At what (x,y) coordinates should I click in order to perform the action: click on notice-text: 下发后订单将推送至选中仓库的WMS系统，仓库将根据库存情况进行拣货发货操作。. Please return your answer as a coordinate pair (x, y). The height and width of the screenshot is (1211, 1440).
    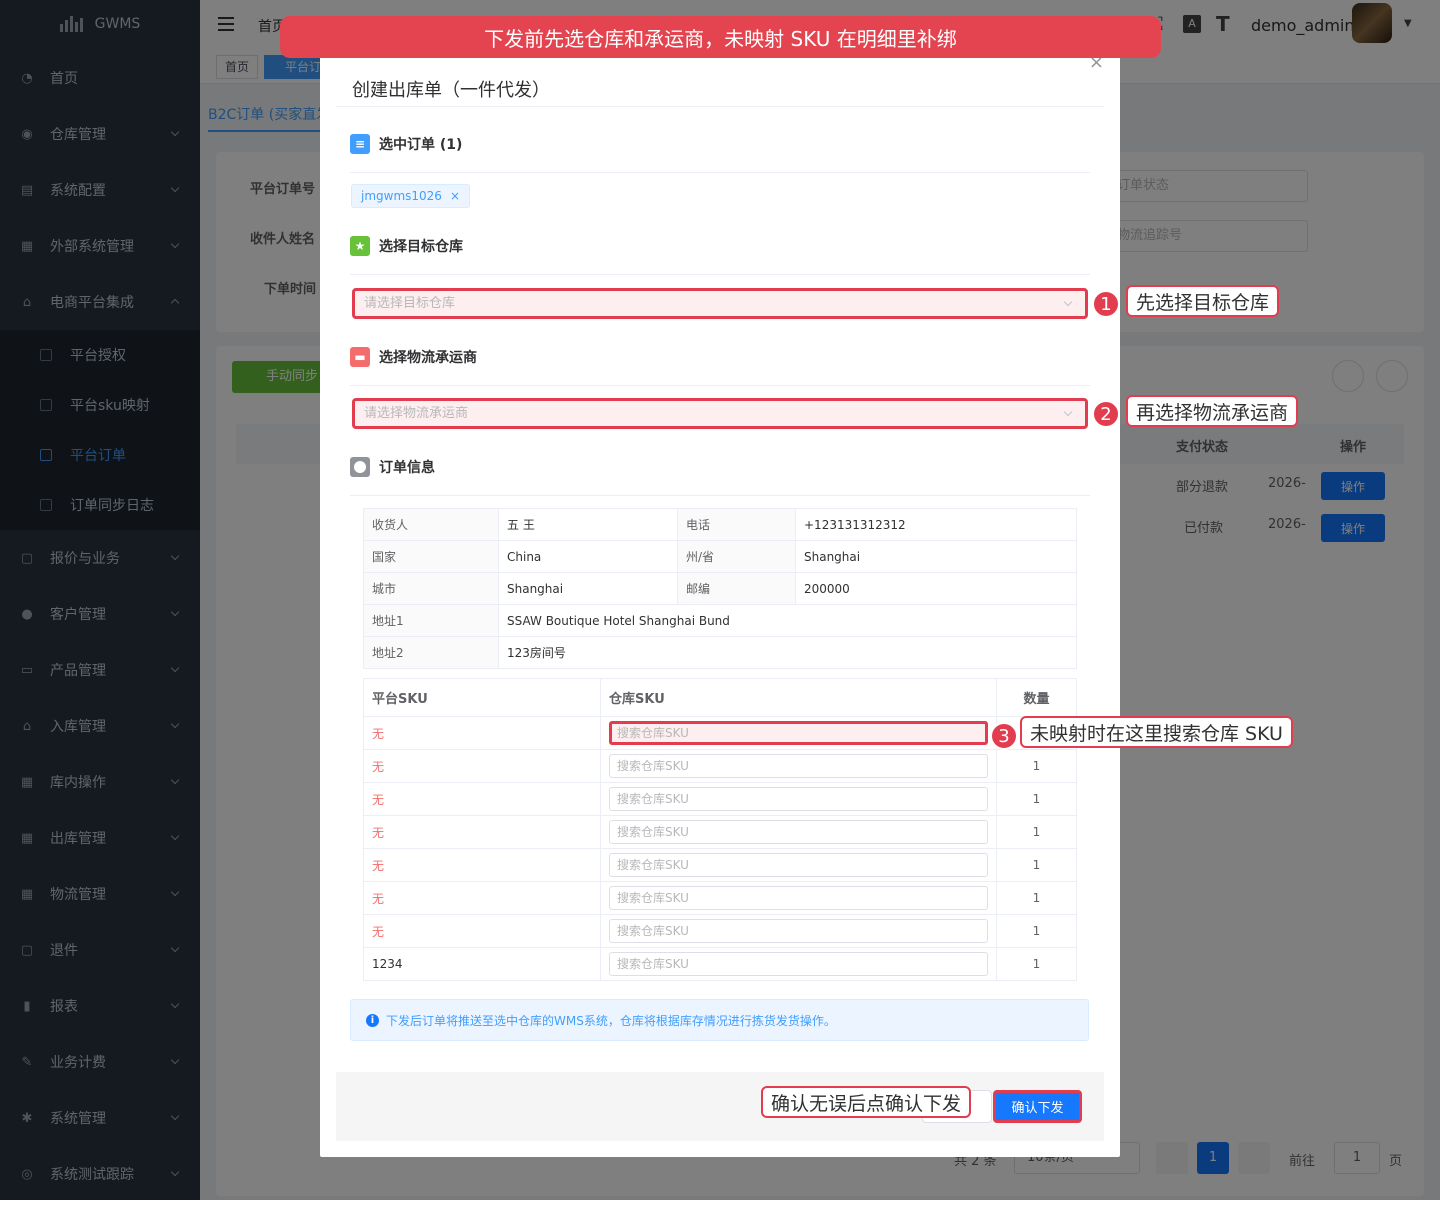
    Looking at the image, I should click on (611, 1020).